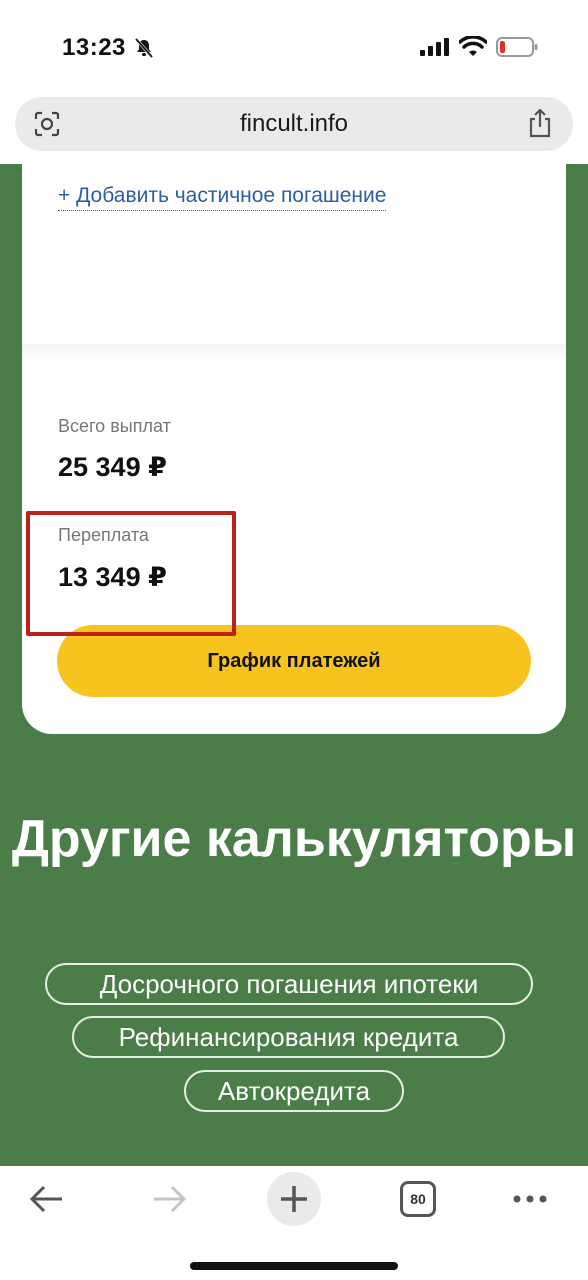 The width and height of the screenshot is (588, 1280). Describe the element at coordinates (131, 573) in the screenshot. I see `overpayment-highlight-box` at that location.